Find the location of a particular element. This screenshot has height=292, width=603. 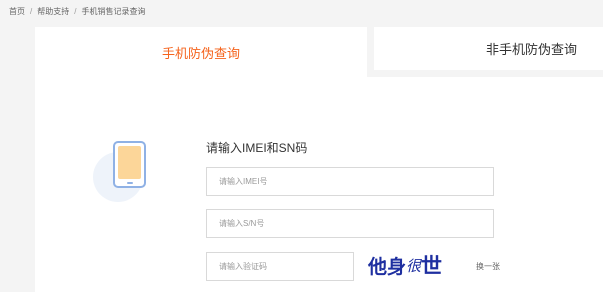

form-title: 请输入IMEI和SN码 is located at coordinates (257, 148).